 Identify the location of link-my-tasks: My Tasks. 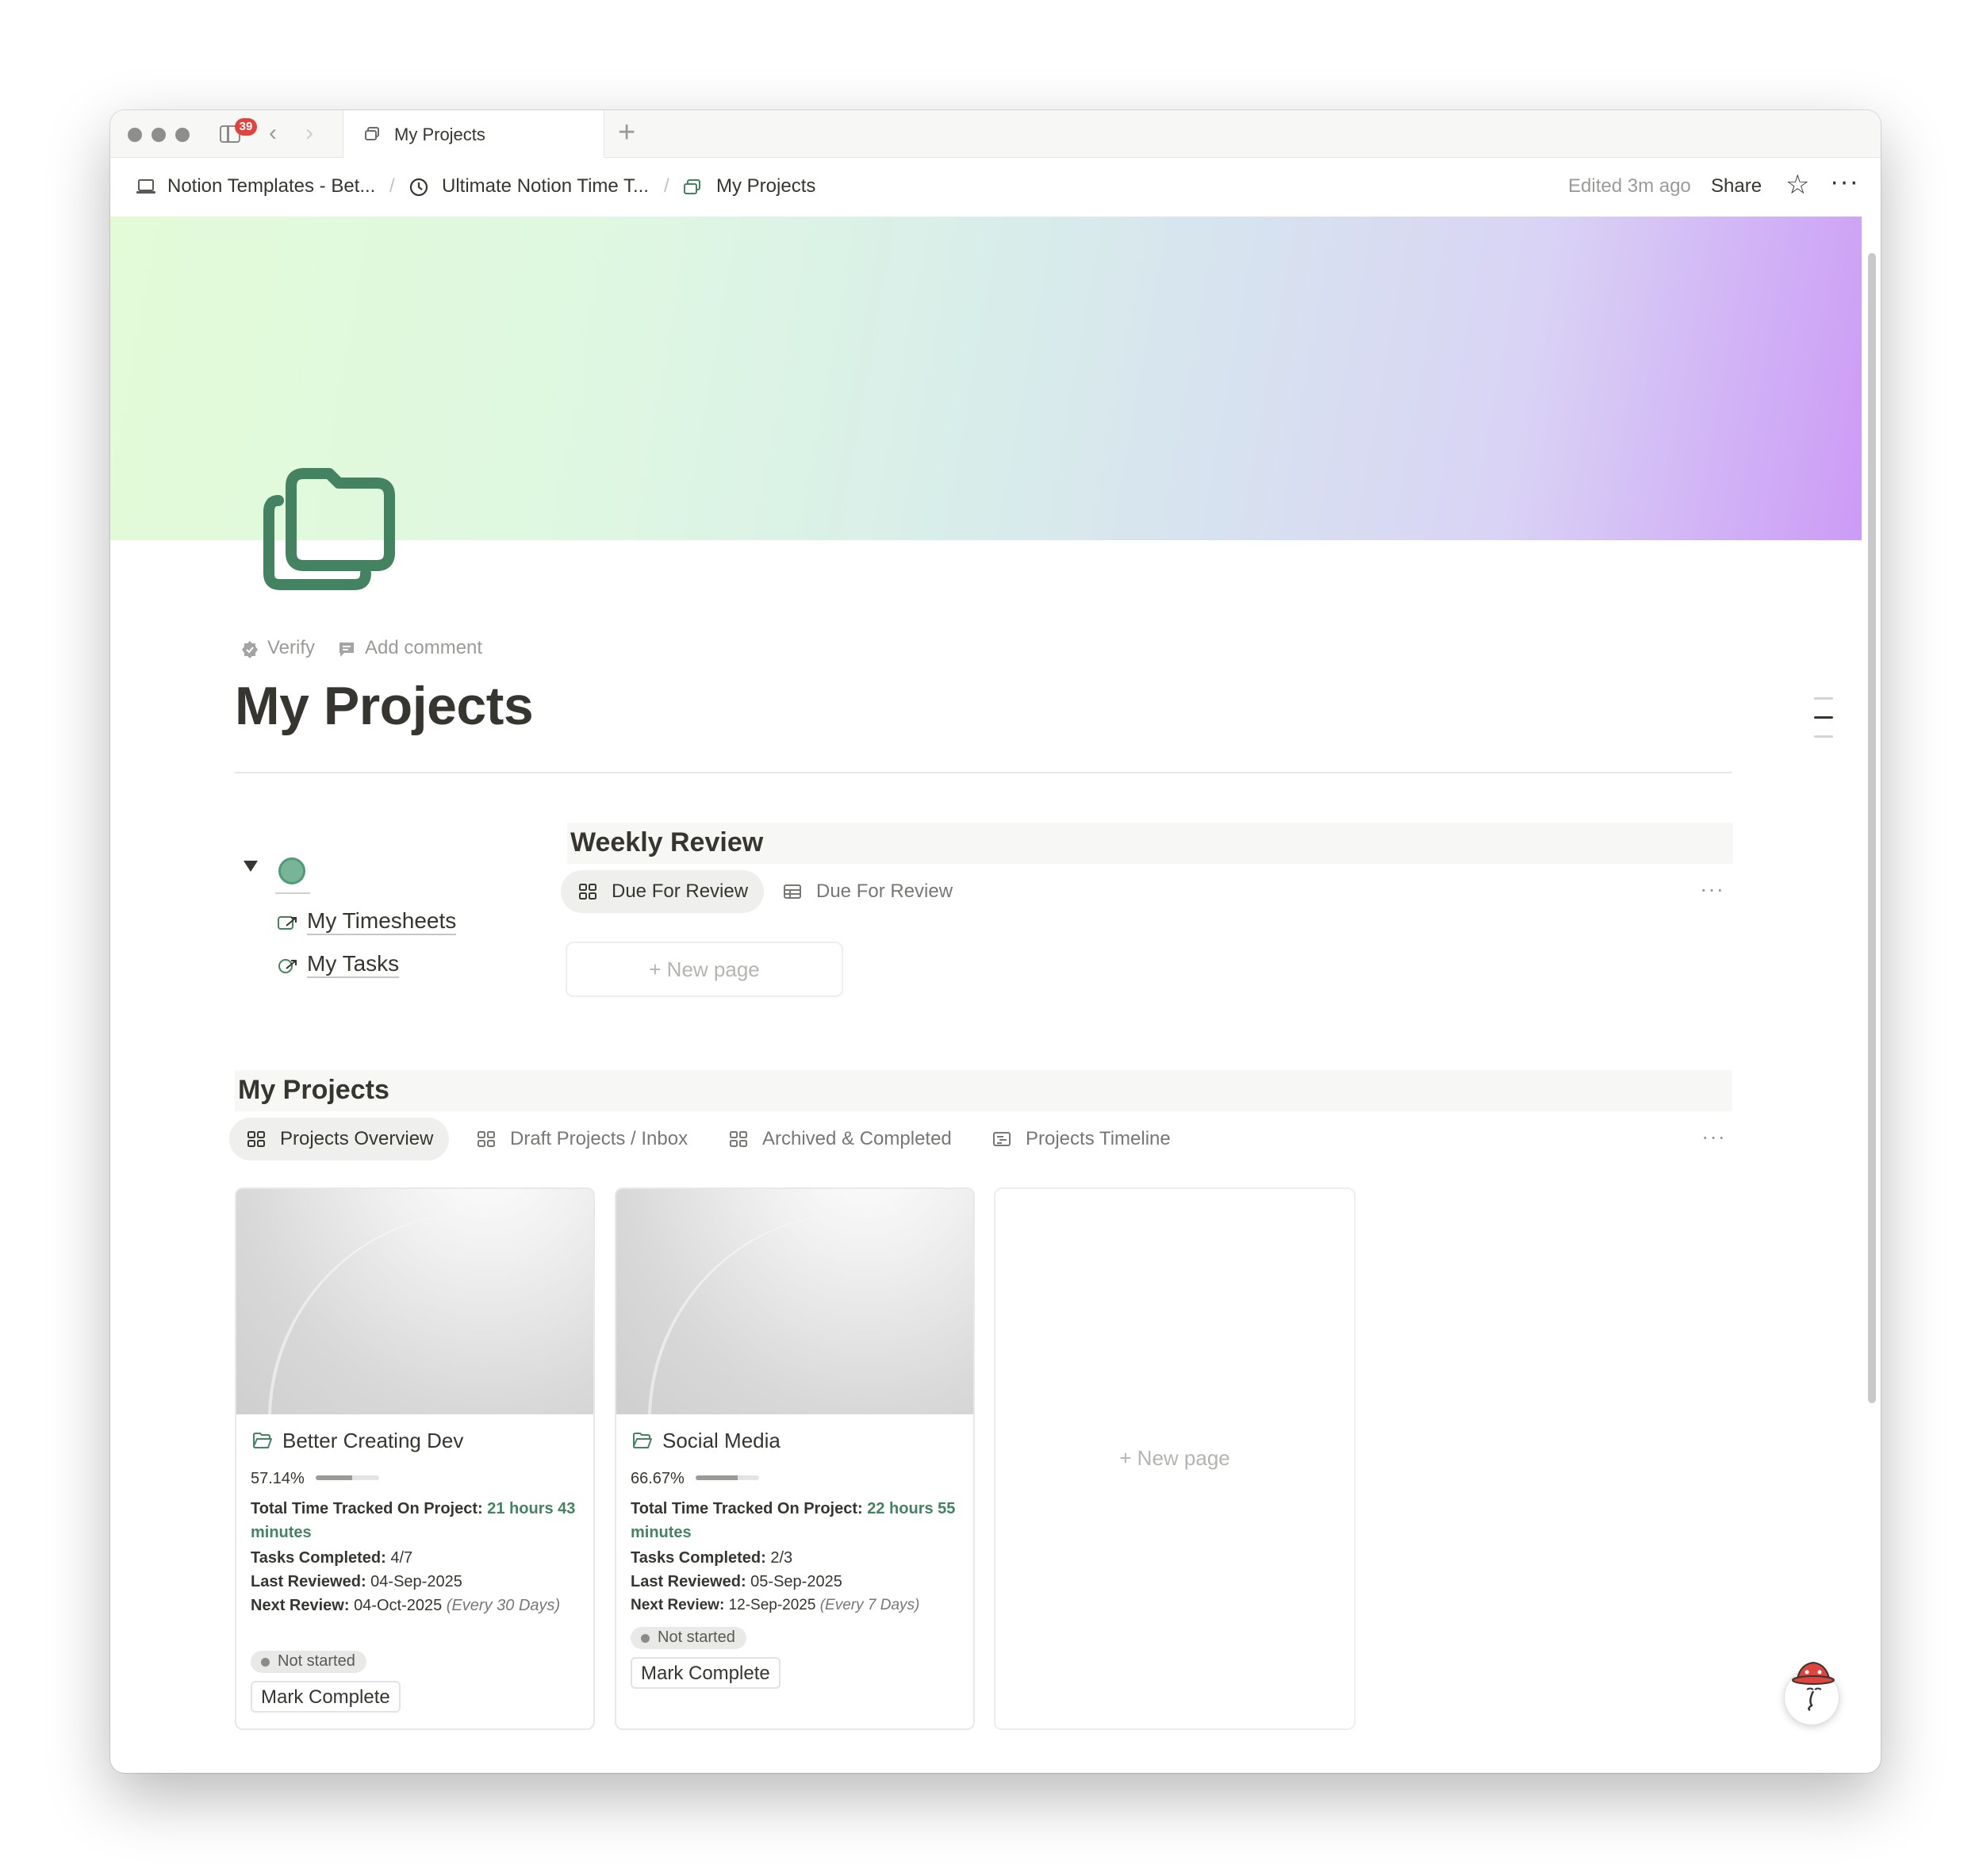
(339, 964).